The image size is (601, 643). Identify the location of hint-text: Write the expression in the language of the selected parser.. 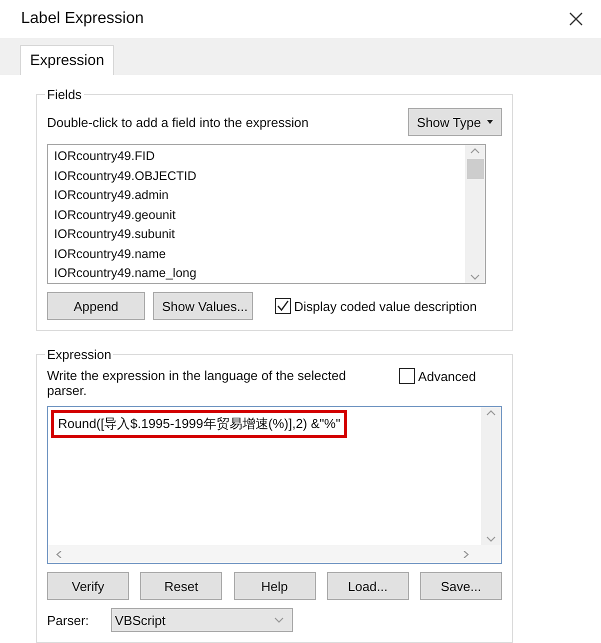
(197, 383).